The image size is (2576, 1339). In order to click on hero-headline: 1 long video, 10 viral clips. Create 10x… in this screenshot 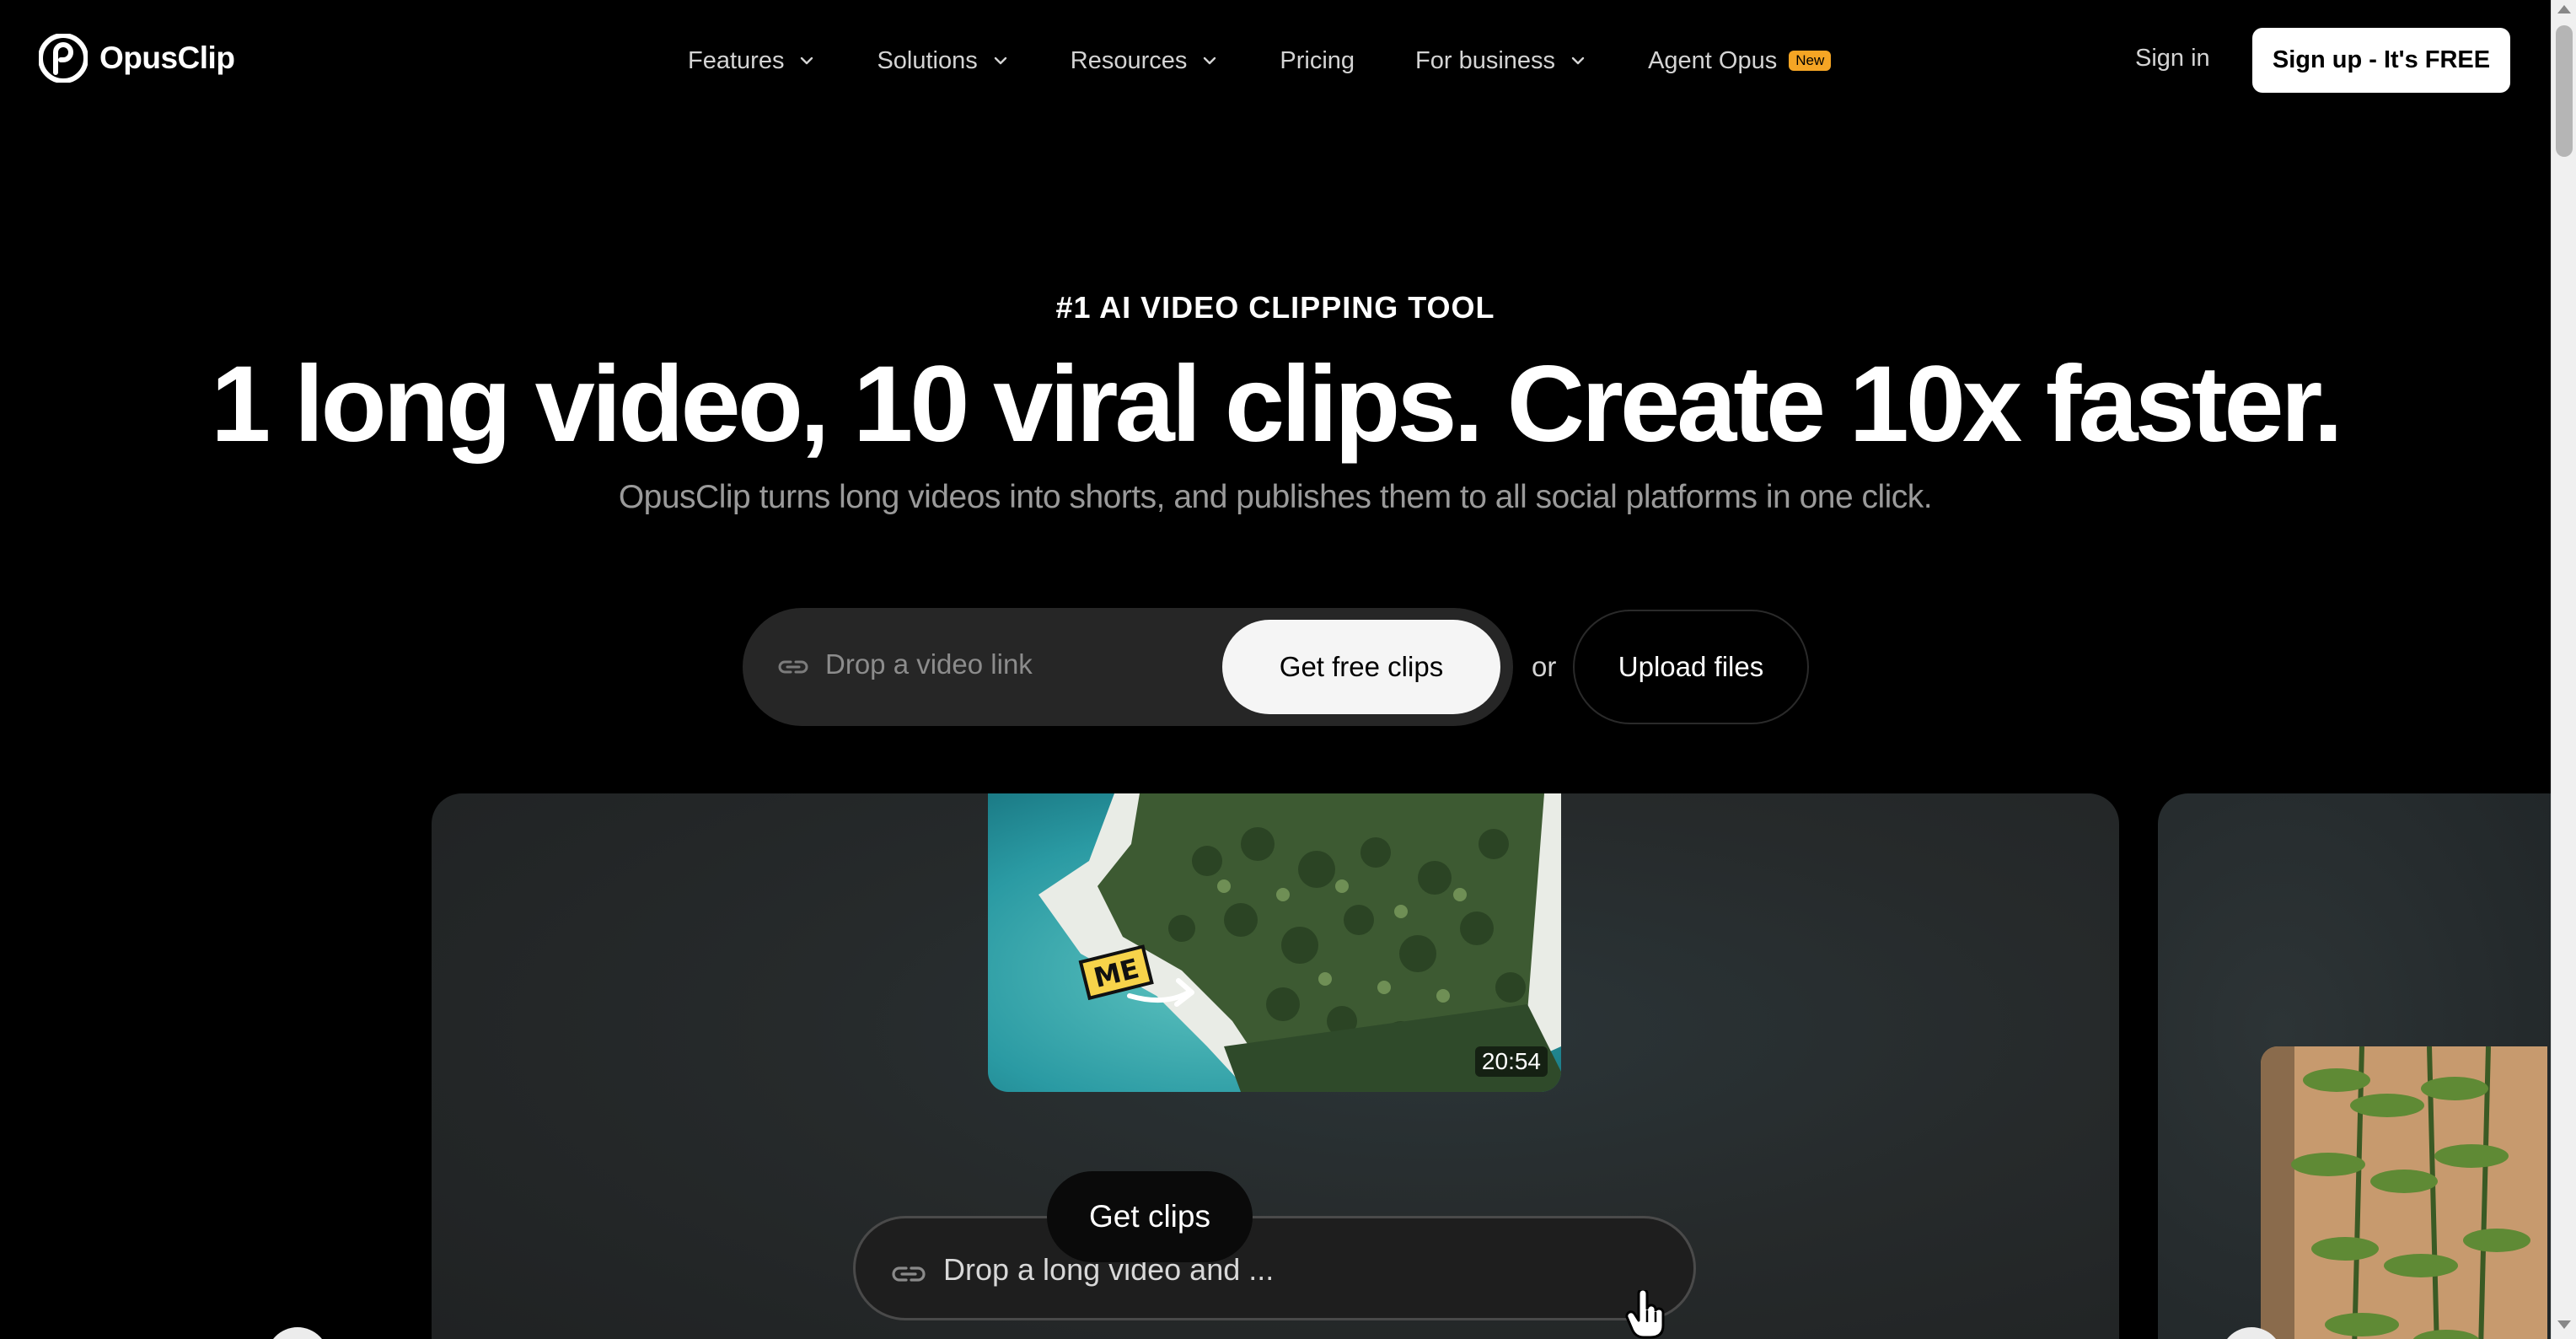, I will do `click(1277, 404)`.